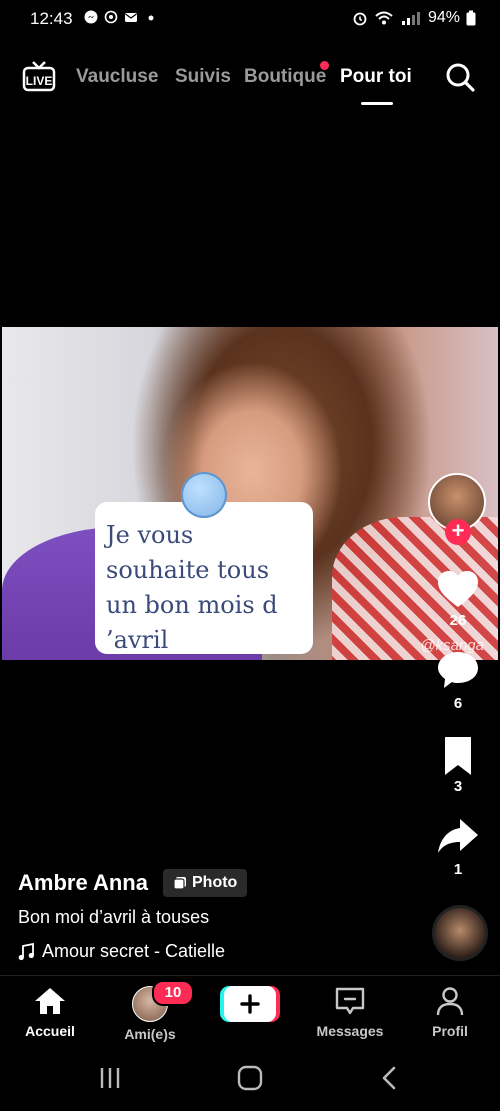  I want to click on like-icon, so click(458, 590).